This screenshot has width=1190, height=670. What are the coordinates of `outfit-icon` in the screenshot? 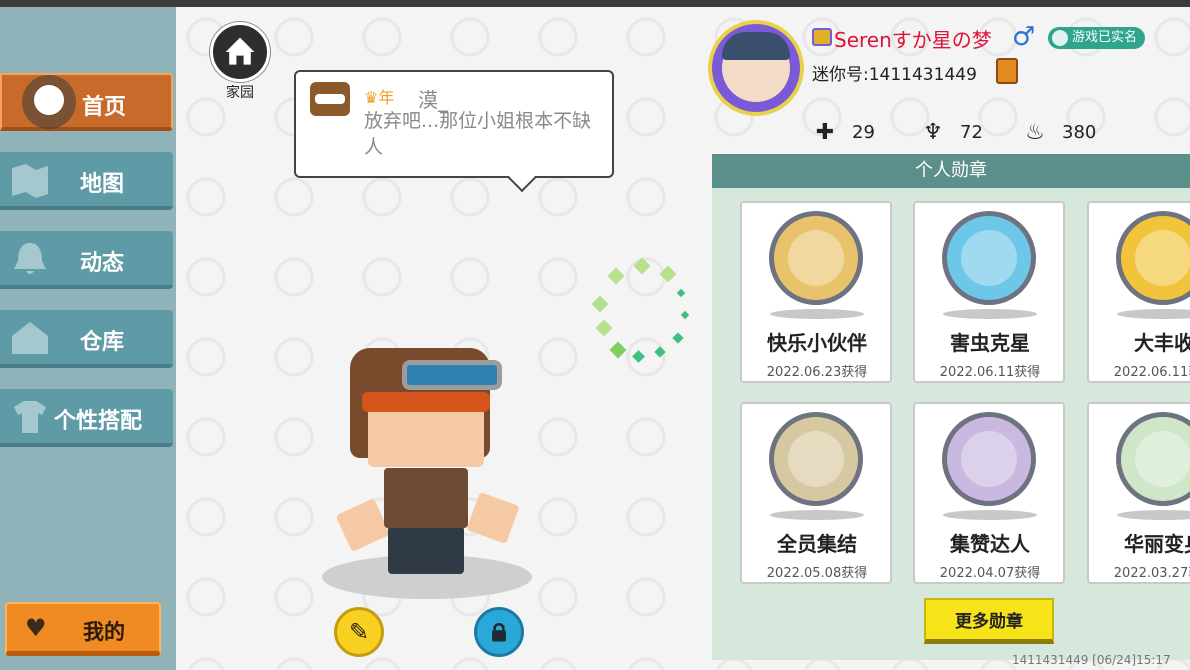 It's located at (30, 417).